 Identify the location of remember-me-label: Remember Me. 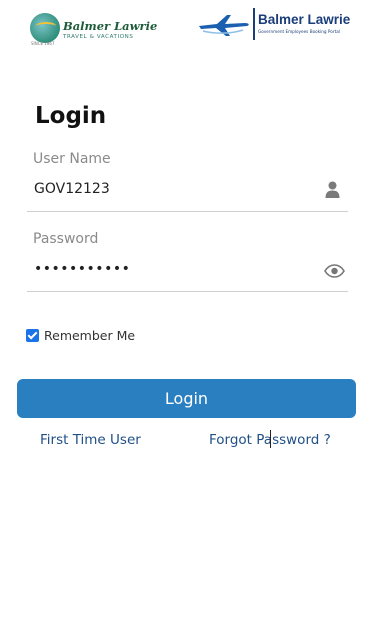
(89, 335).